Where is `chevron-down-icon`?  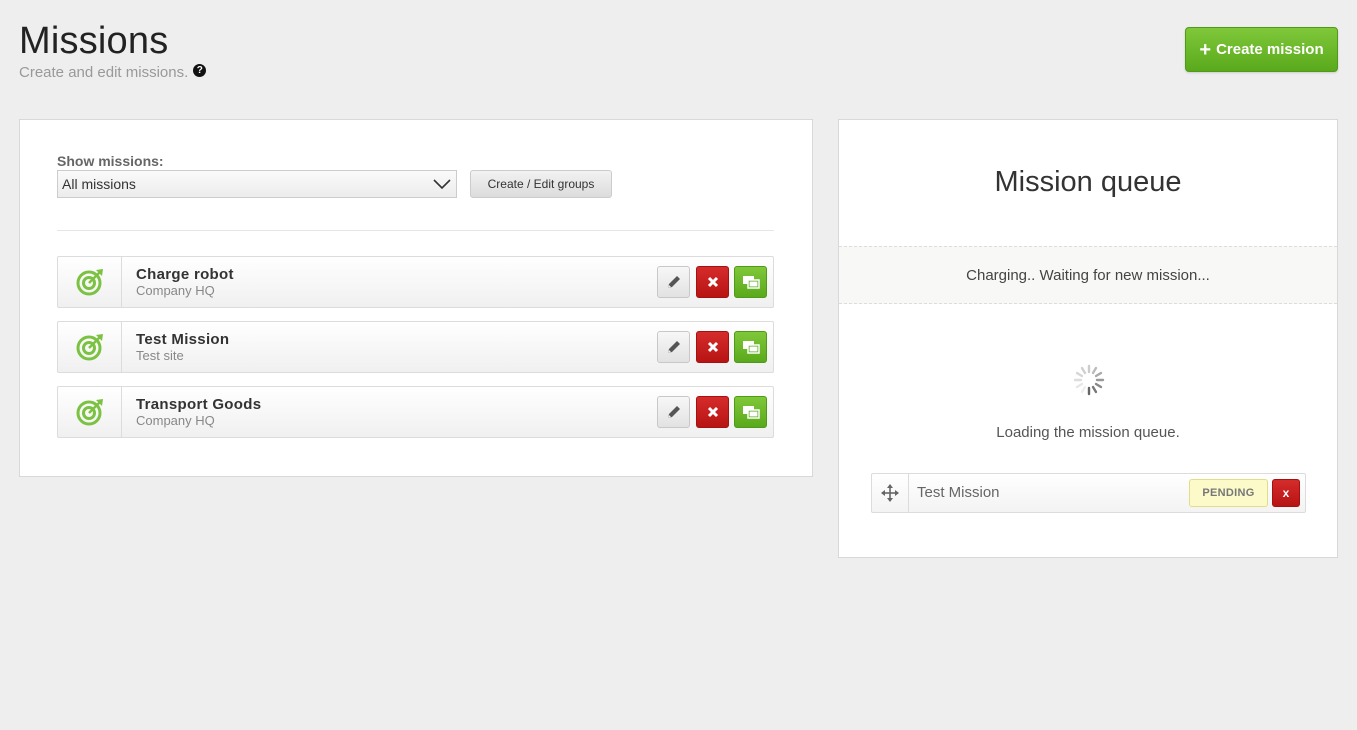 chevron-down-icon is located at coordinates (442, 184).